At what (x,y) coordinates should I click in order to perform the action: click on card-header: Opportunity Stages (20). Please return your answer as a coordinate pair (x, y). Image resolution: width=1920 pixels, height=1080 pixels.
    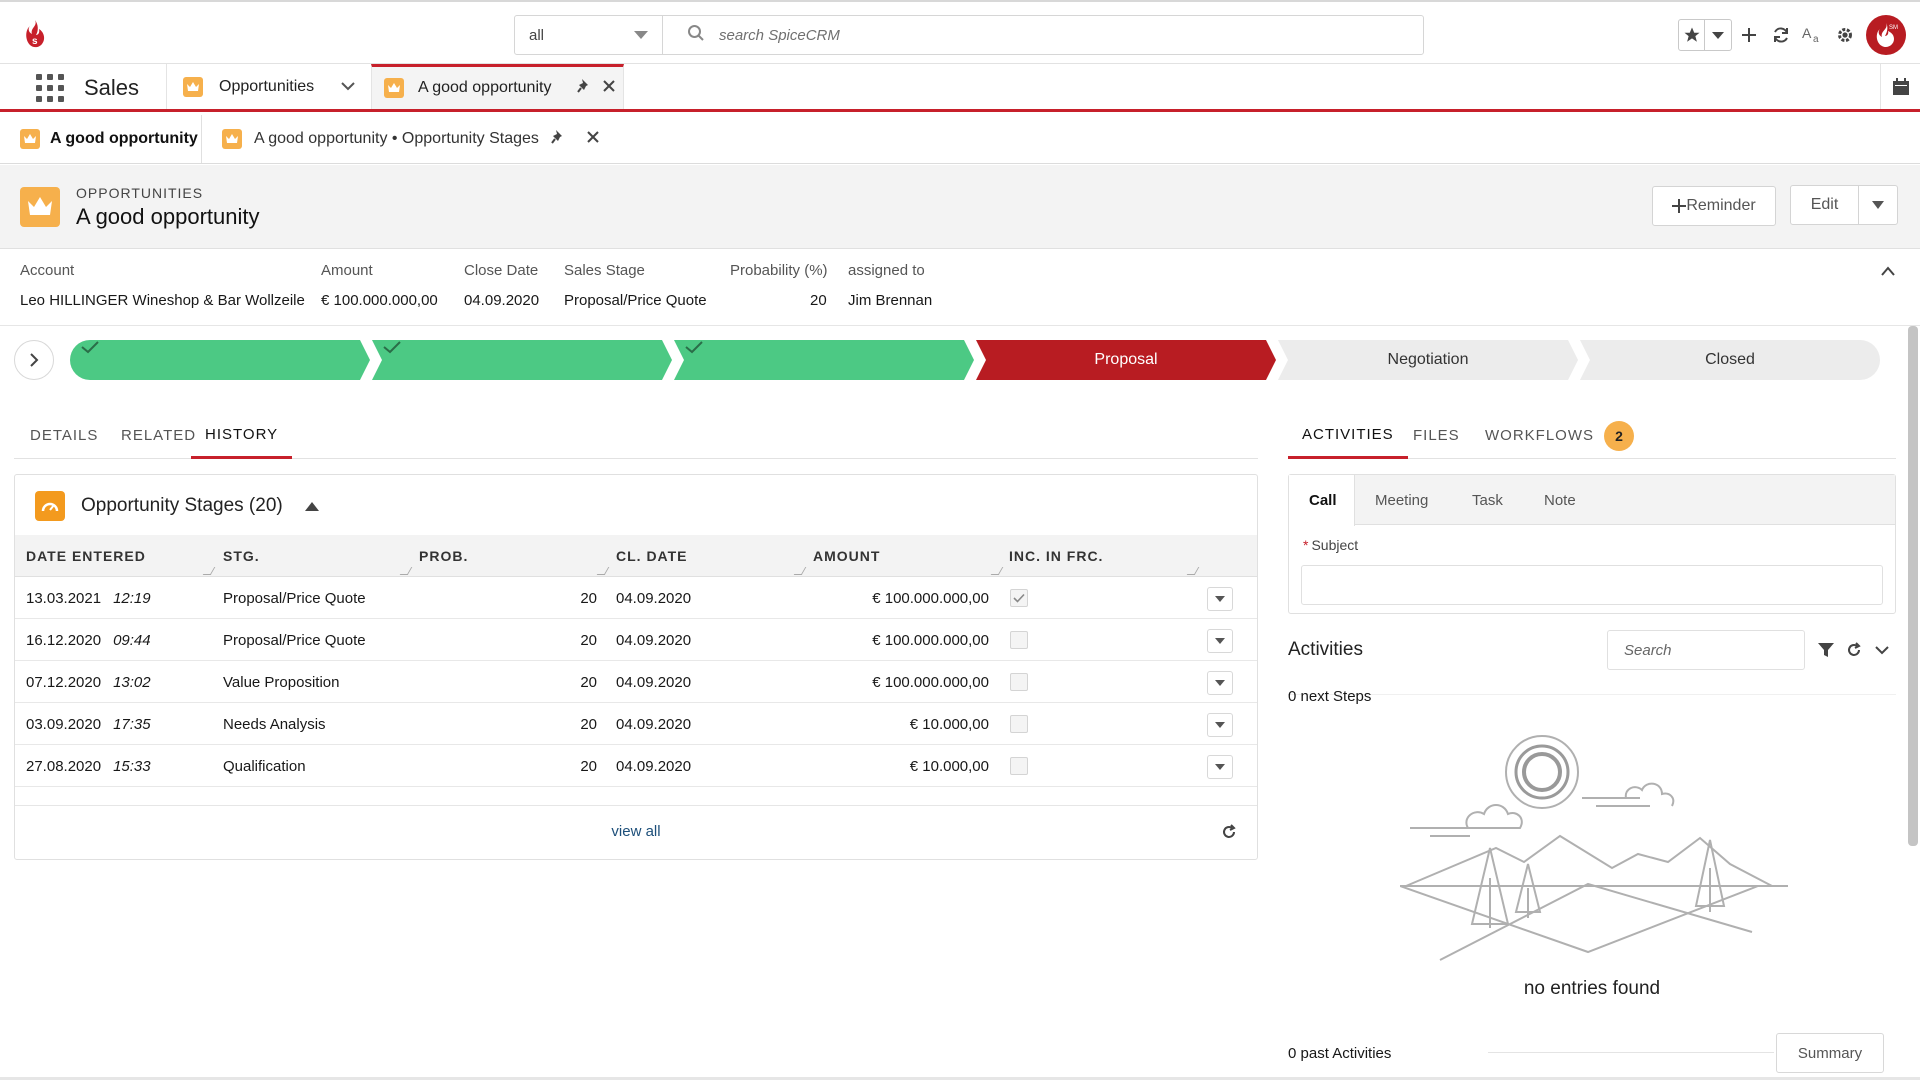
    Looking at the image, I should click on (636, 505).